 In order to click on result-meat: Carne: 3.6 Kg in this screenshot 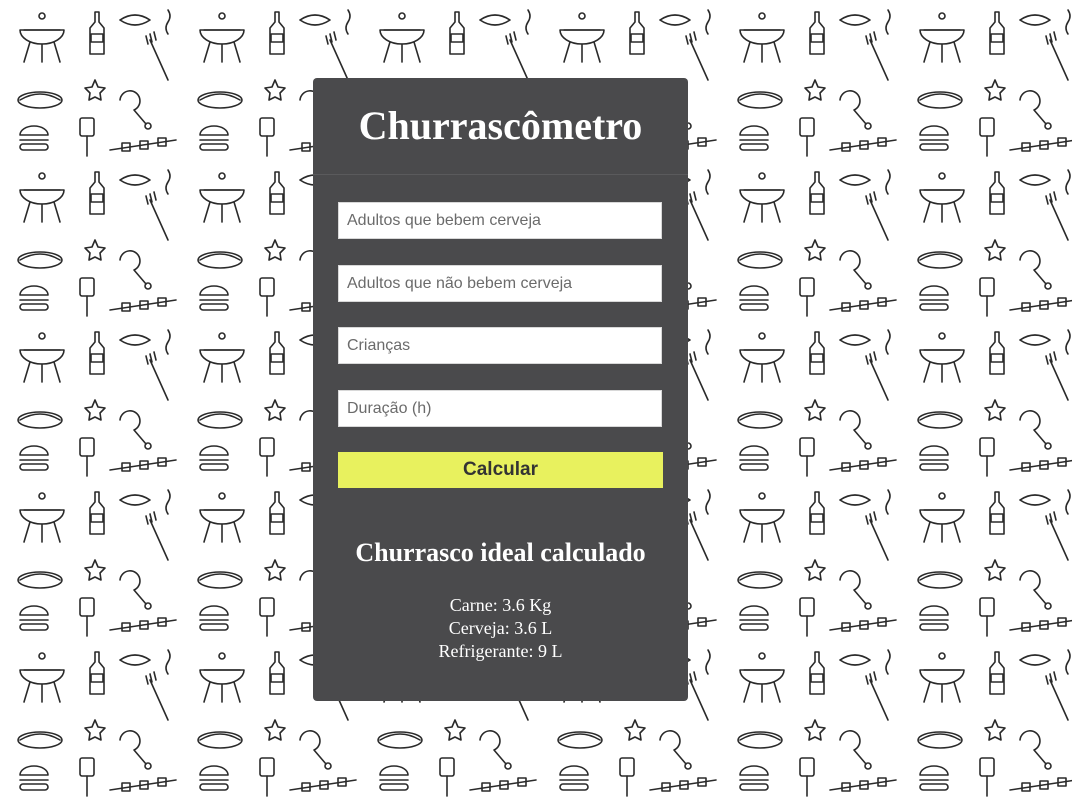, I will do `click(500, 605)`.